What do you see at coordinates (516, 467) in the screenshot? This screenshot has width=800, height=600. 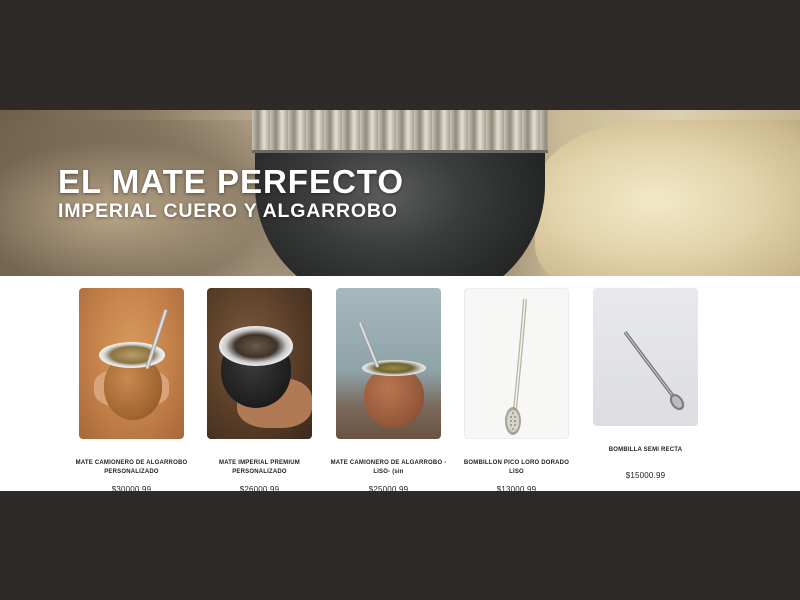 I see `product-name: BOMBILLON PICO LORO DORADO LISO` at bounding box center [516, 467].